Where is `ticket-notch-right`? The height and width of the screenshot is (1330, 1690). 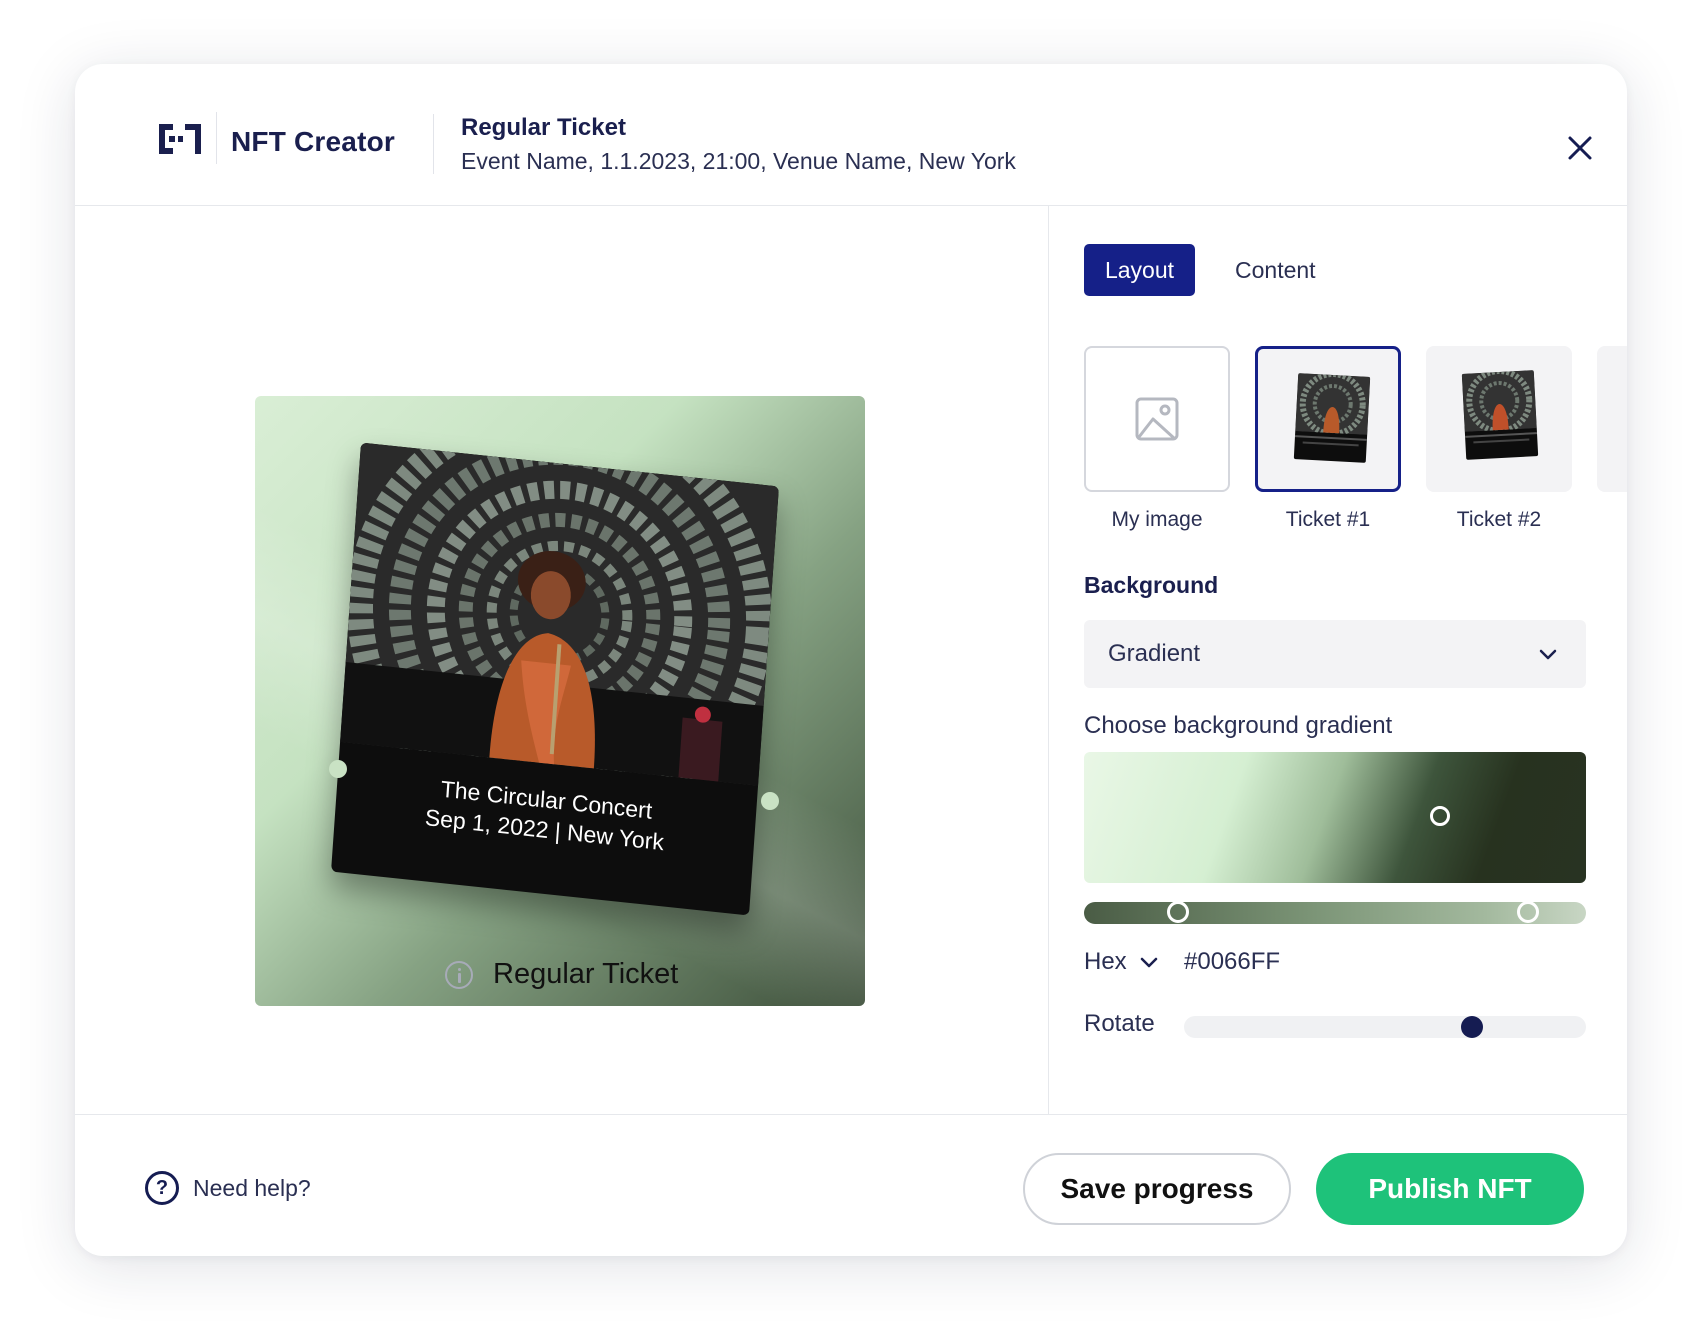 ticket-notch-right is located at coordinates (770, 801).